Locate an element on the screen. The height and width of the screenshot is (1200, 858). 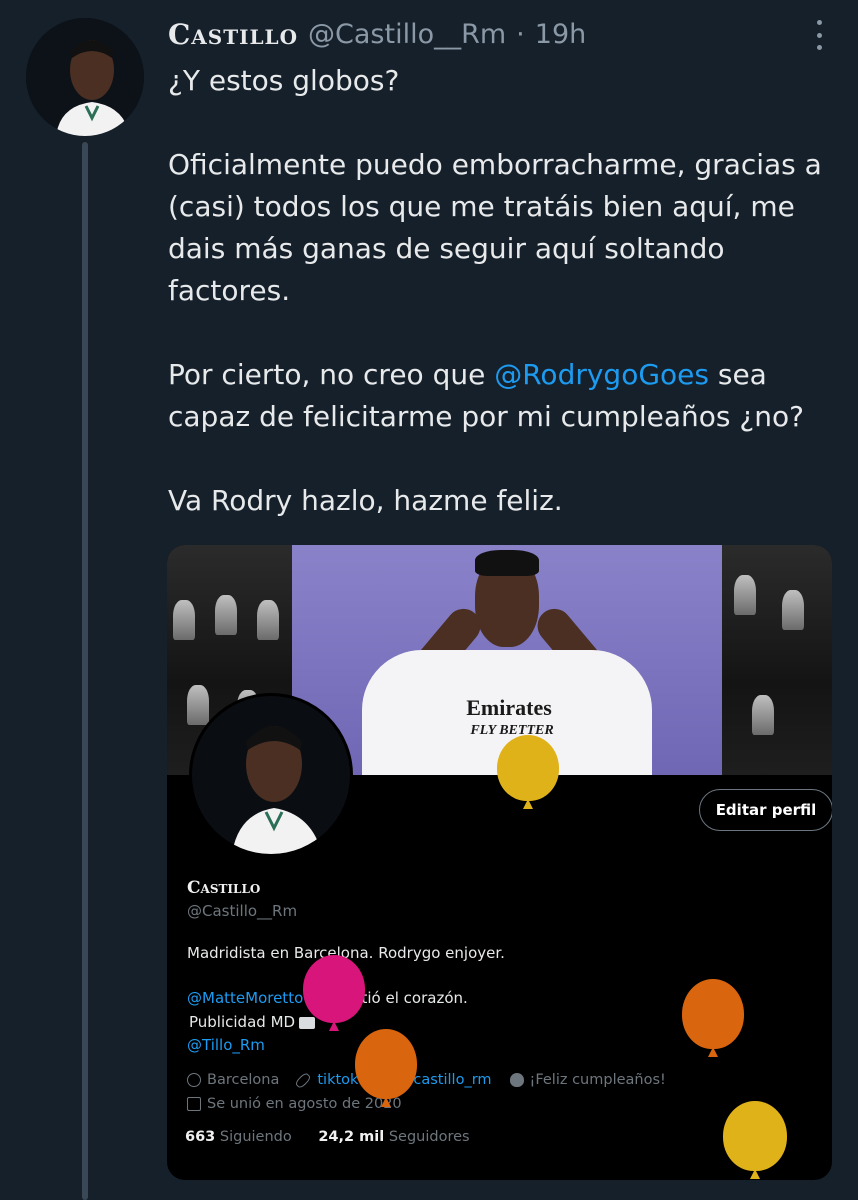
profile-meta-row: Se unió en agosto de 2020 is located at coordinates (294, 1104).